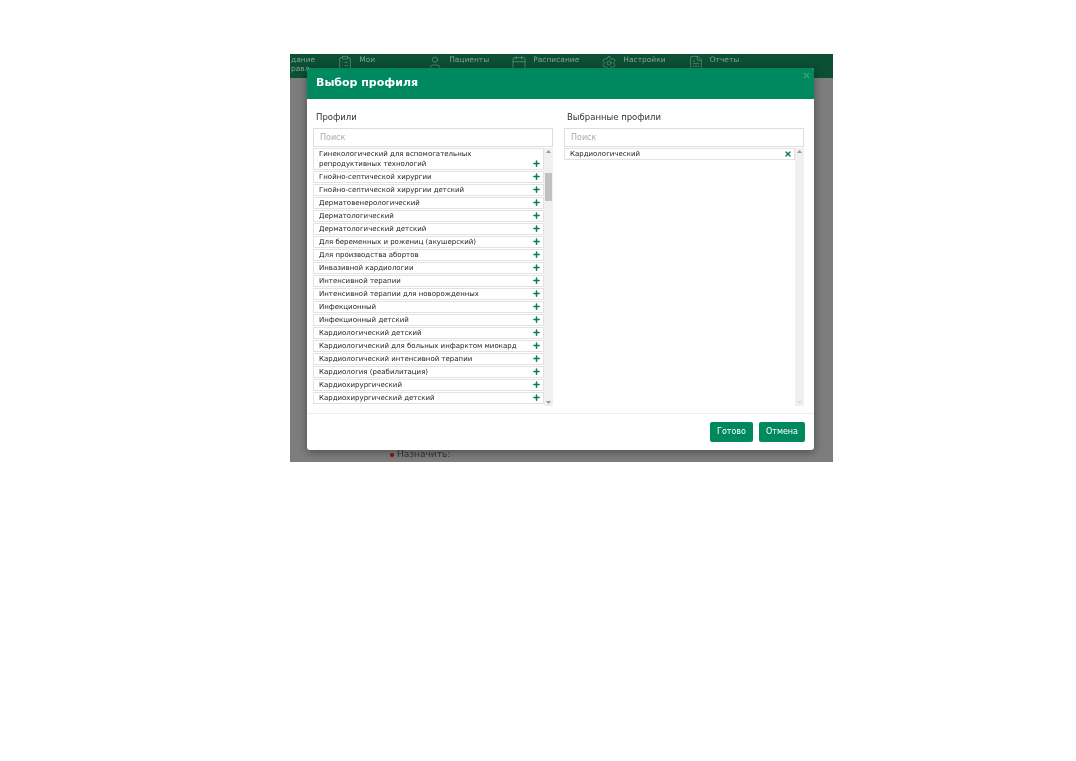  Describe the element at coordinates (424, 454) in the screenshot. I see `form-label: Назначить:` at that location.